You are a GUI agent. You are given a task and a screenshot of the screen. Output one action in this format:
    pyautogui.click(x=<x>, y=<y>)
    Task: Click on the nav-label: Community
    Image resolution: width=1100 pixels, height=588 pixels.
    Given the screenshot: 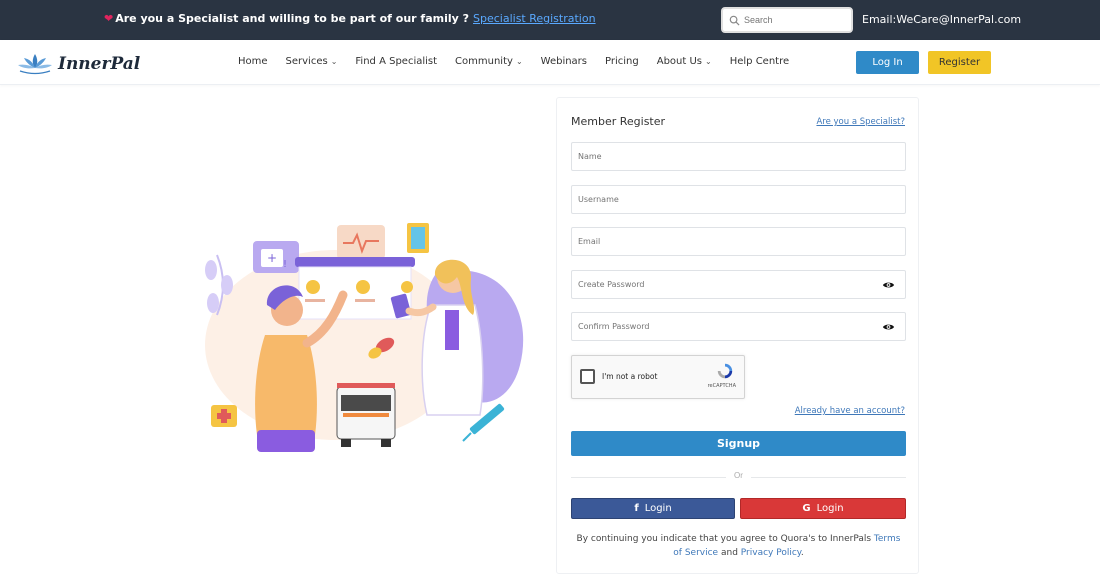 What is the action you would take?
    pyautogui.click(x=484, y=61)
    